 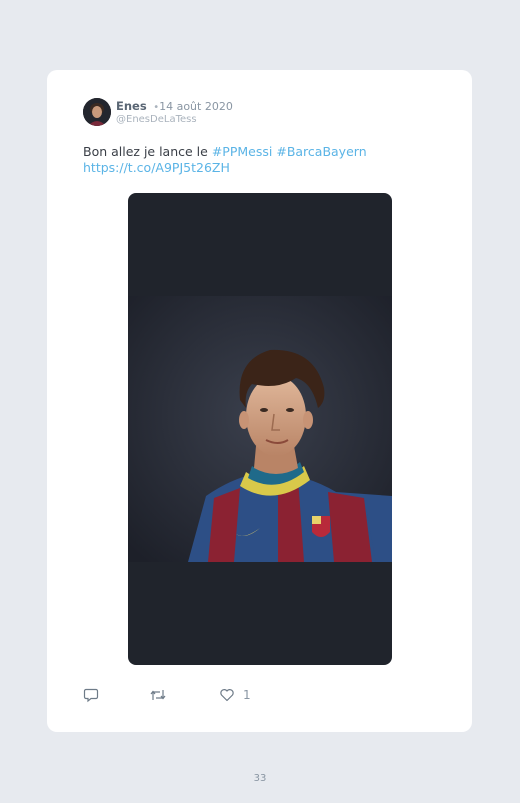 What do you see at coordinates (156, 167) in the screenshot?
I see `tweet-link: https://t.co/A9PJ5t26ZH` at bounding box center [156, 167].